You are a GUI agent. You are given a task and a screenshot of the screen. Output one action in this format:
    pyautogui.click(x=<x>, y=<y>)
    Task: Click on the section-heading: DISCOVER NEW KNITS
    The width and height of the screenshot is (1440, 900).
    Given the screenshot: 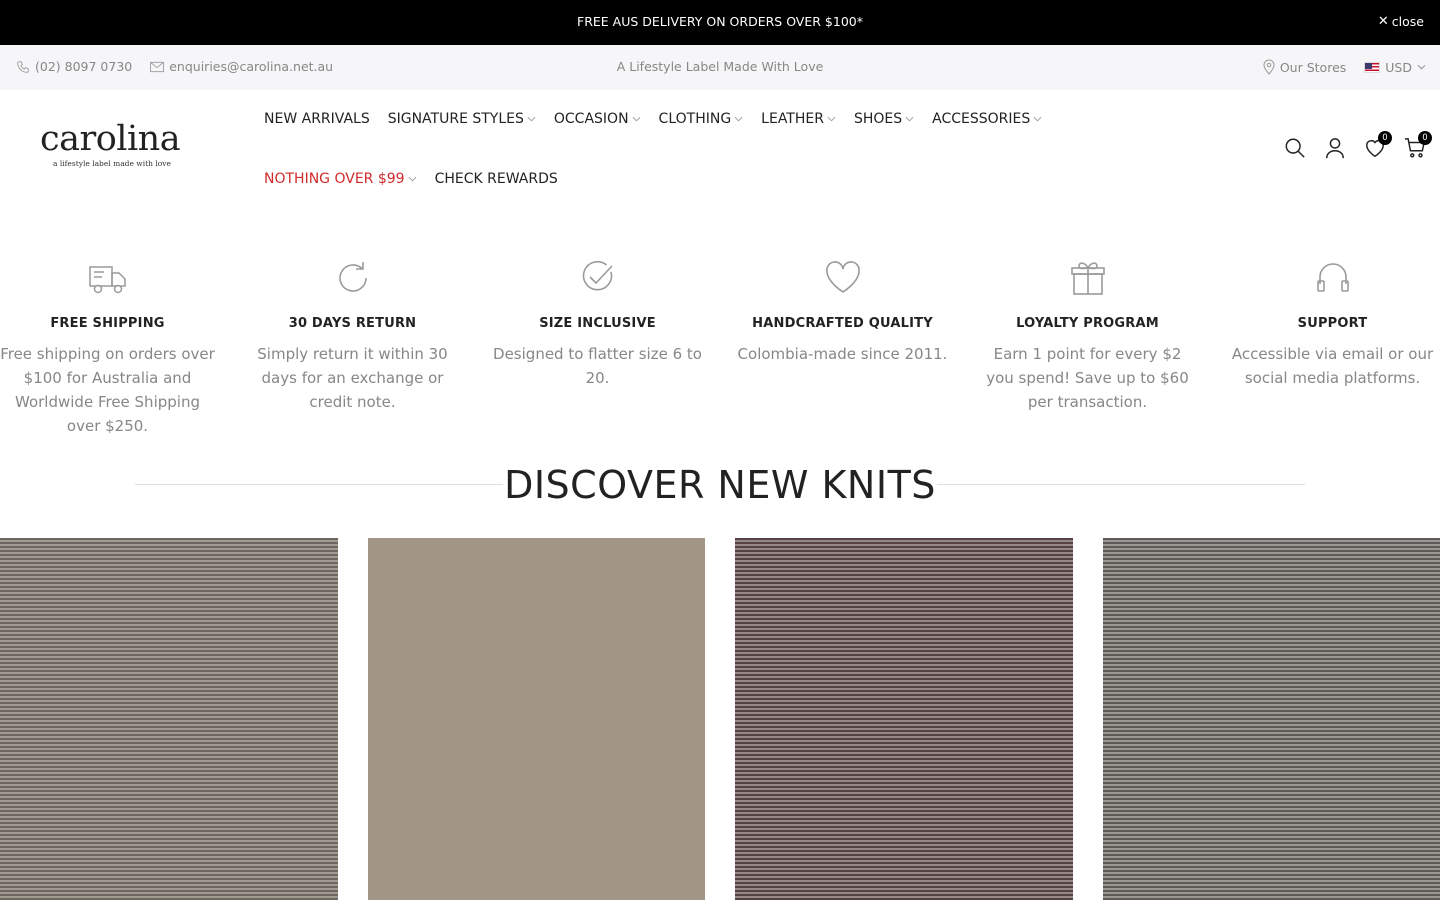 What is the action you would take?
    pyautogui.click(x=720, y=485)
    